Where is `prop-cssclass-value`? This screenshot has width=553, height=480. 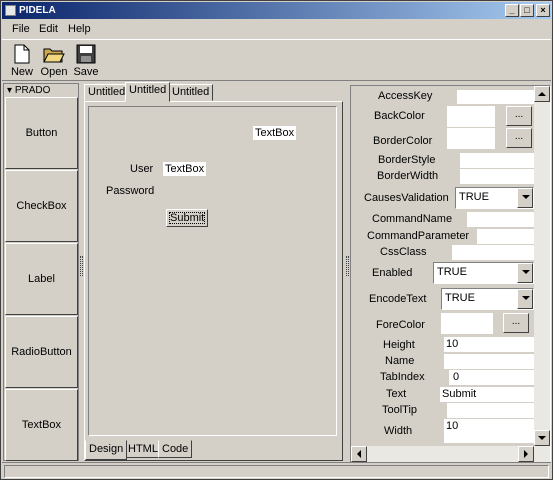 prop-cssclass-value is located at coordinates (493, 252).